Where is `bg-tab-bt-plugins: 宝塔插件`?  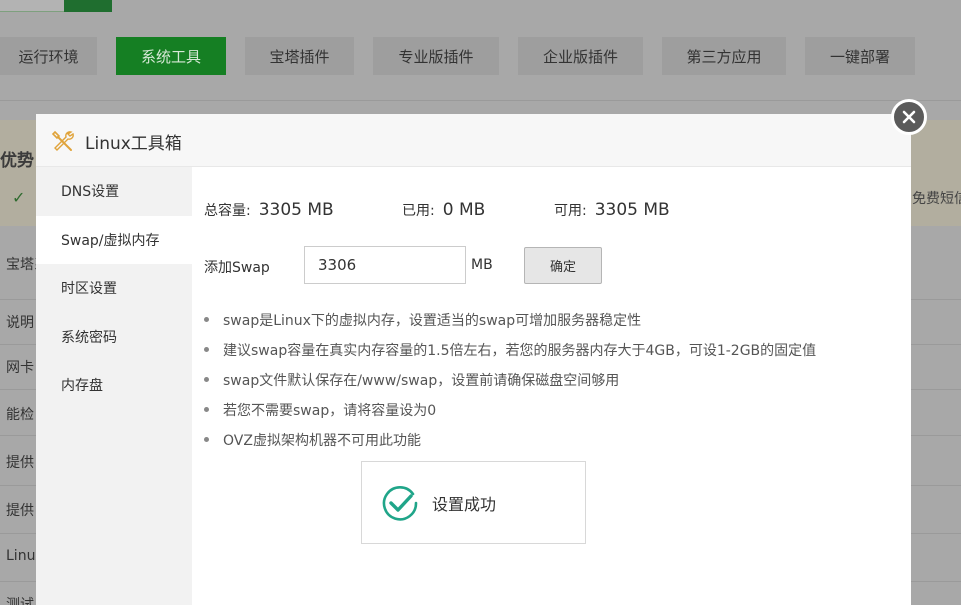 bg-tab-bt-plugins: 宝塔插件 is located at coordinates (299, 56).